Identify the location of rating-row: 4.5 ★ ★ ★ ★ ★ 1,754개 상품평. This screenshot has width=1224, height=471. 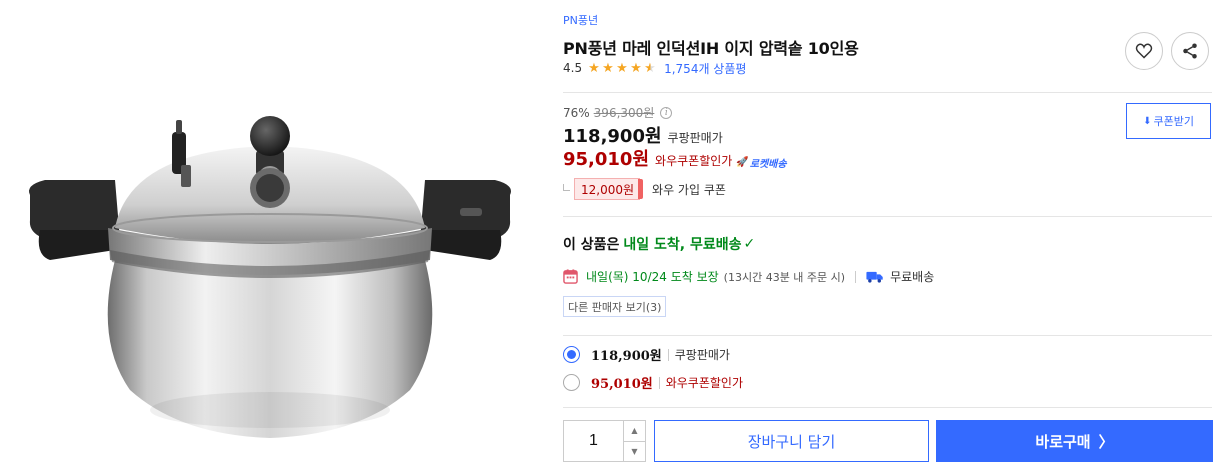
(654, 68).